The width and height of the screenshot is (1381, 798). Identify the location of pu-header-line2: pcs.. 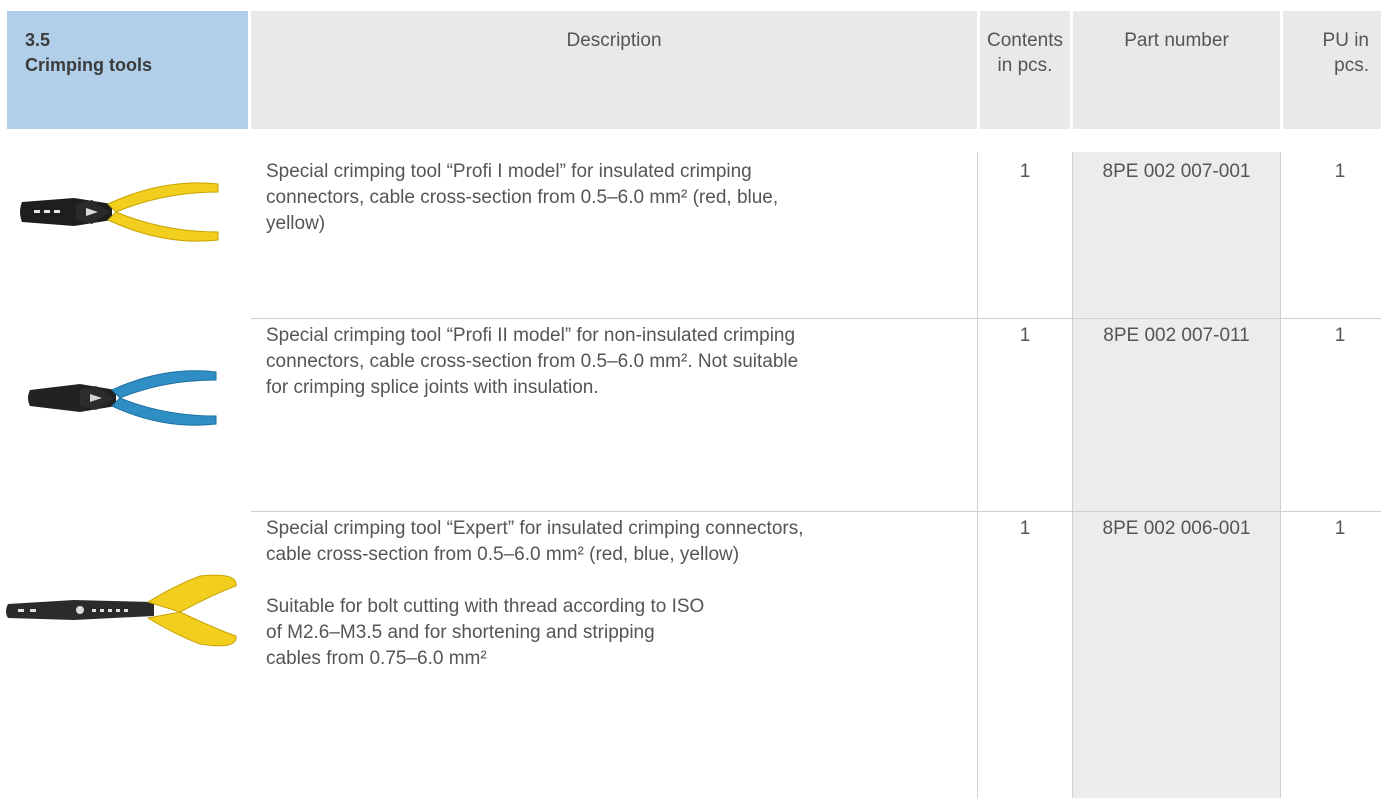
(1351, 65).